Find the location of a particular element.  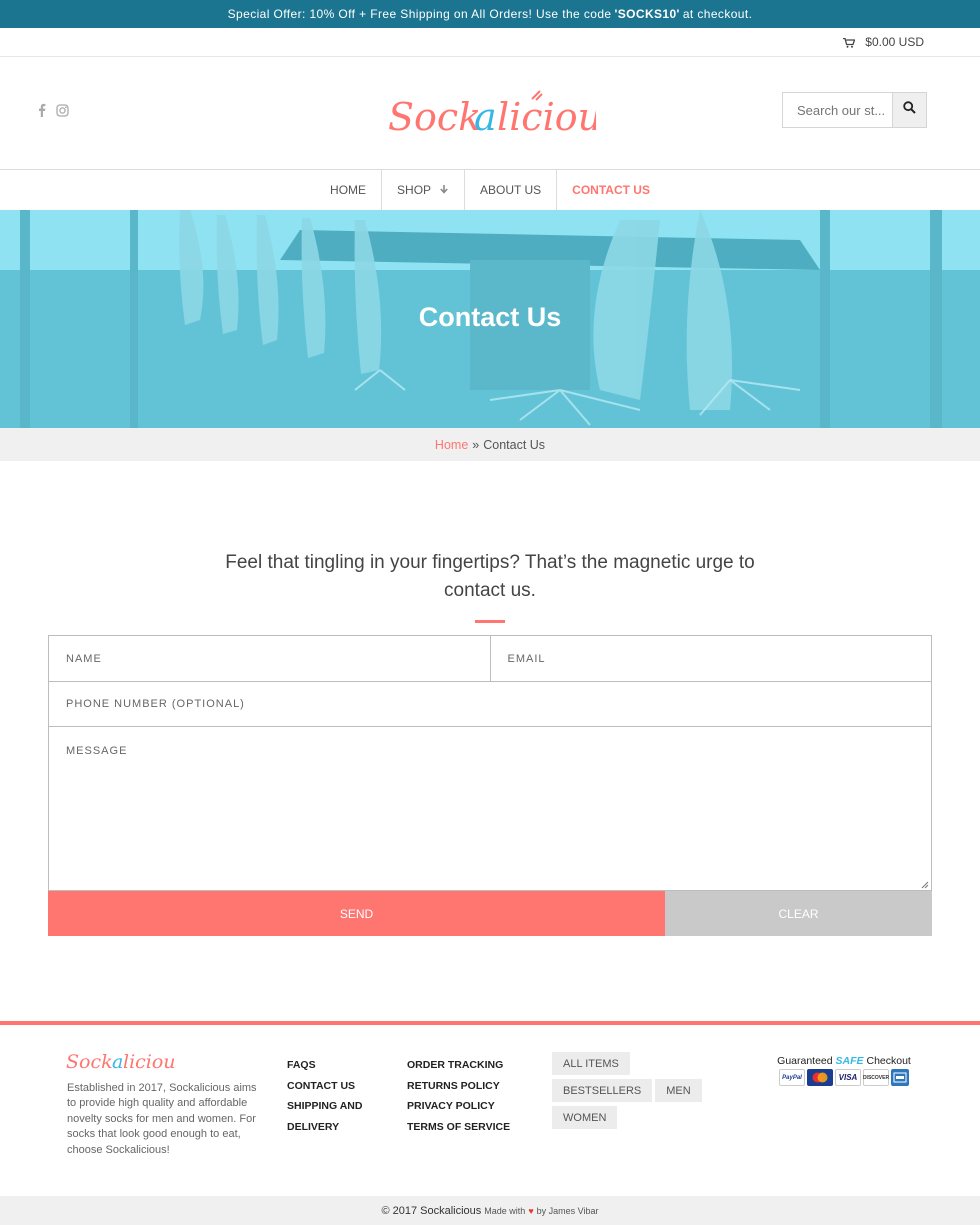

nav-shop: Shop is located at coordinates (422, 190).